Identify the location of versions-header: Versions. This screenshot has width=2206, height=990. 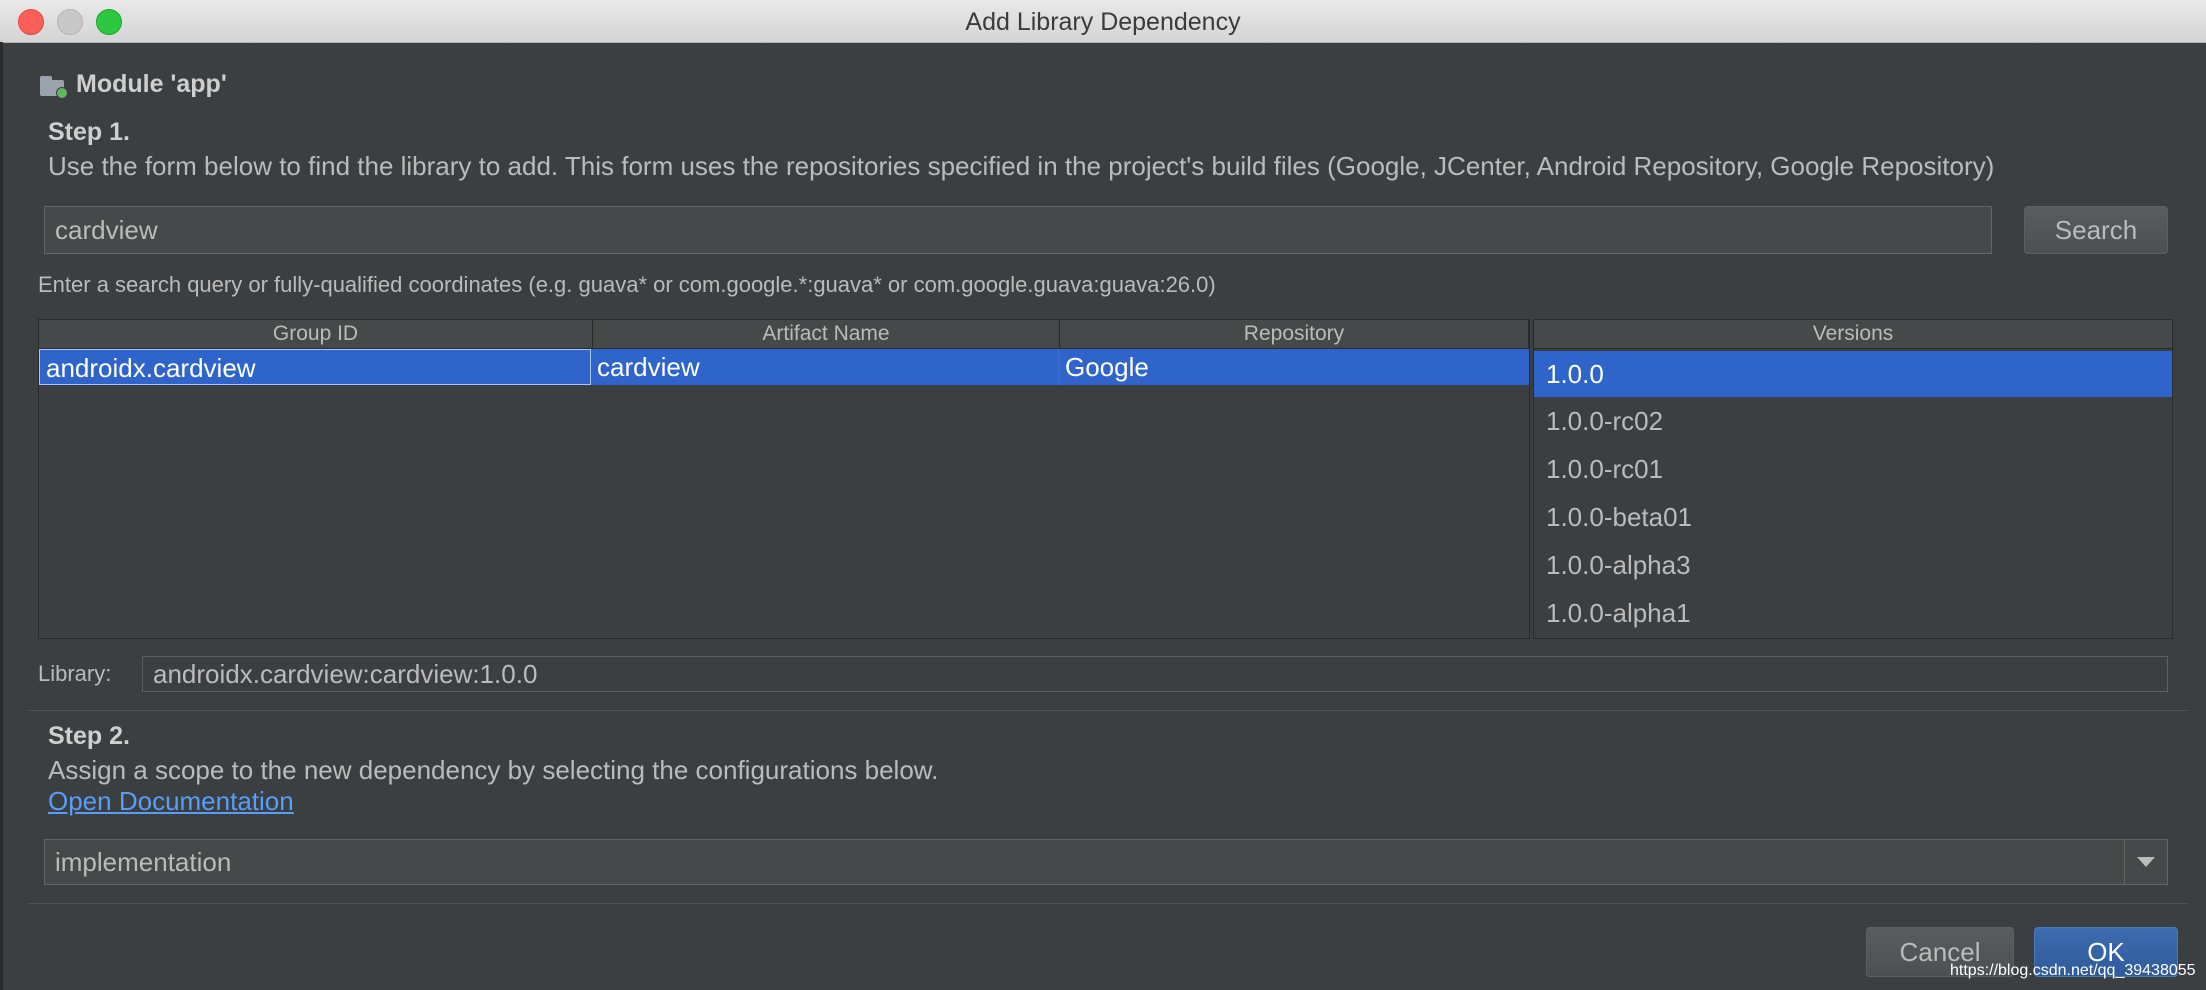
(1853, 334).